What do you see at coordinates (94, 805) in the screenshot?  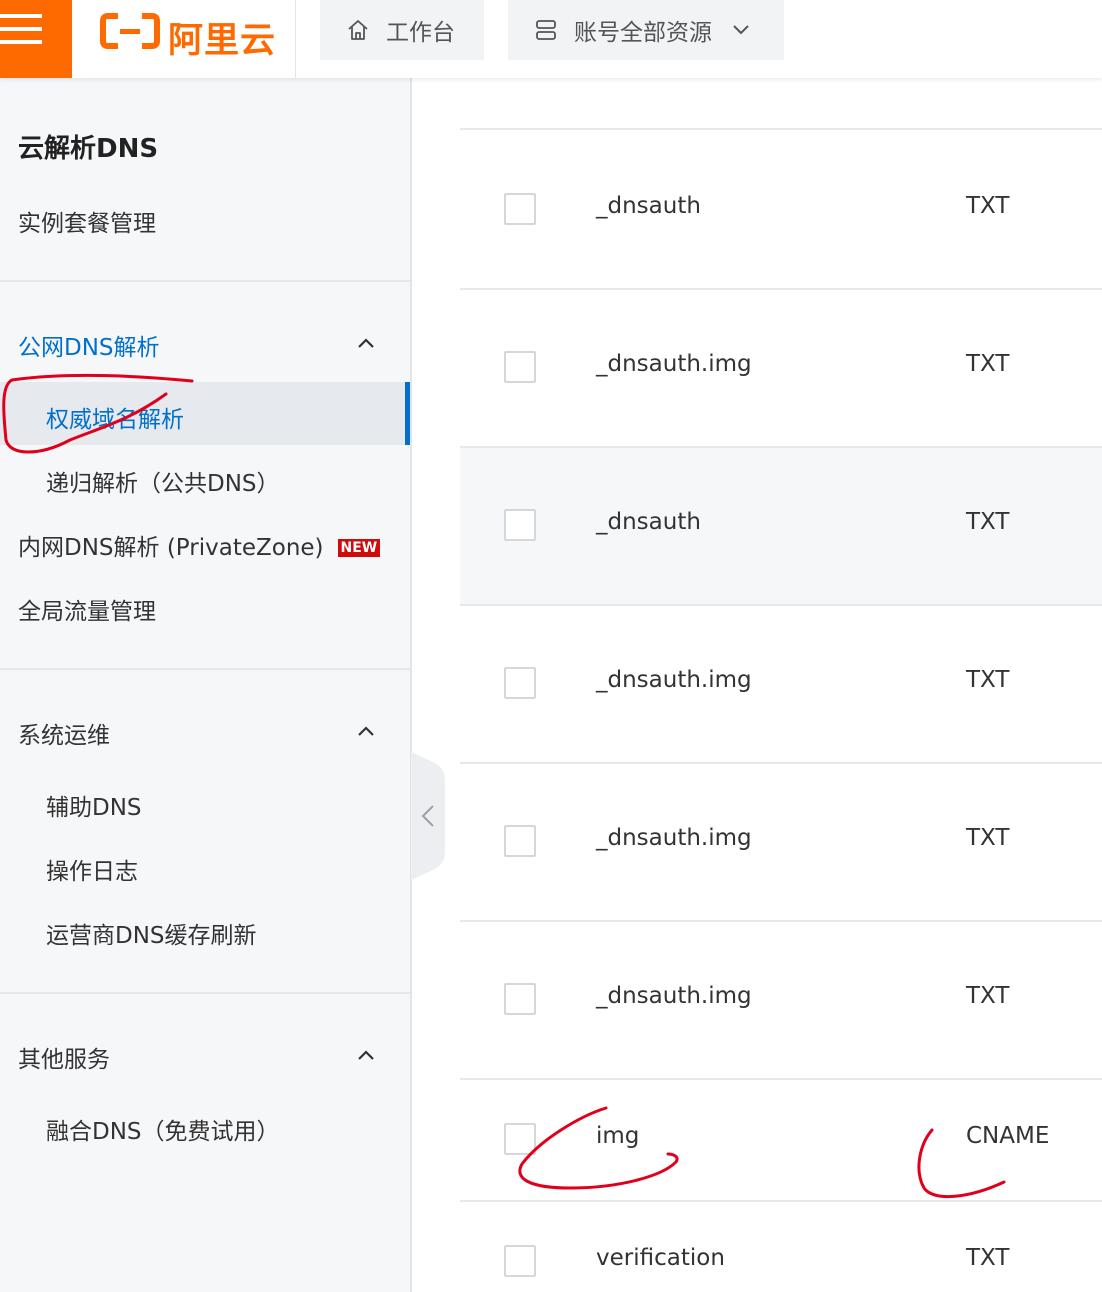 I see `sidebar-item-secondary-dns: 辅助DNS` at bounding box center [94, 805].